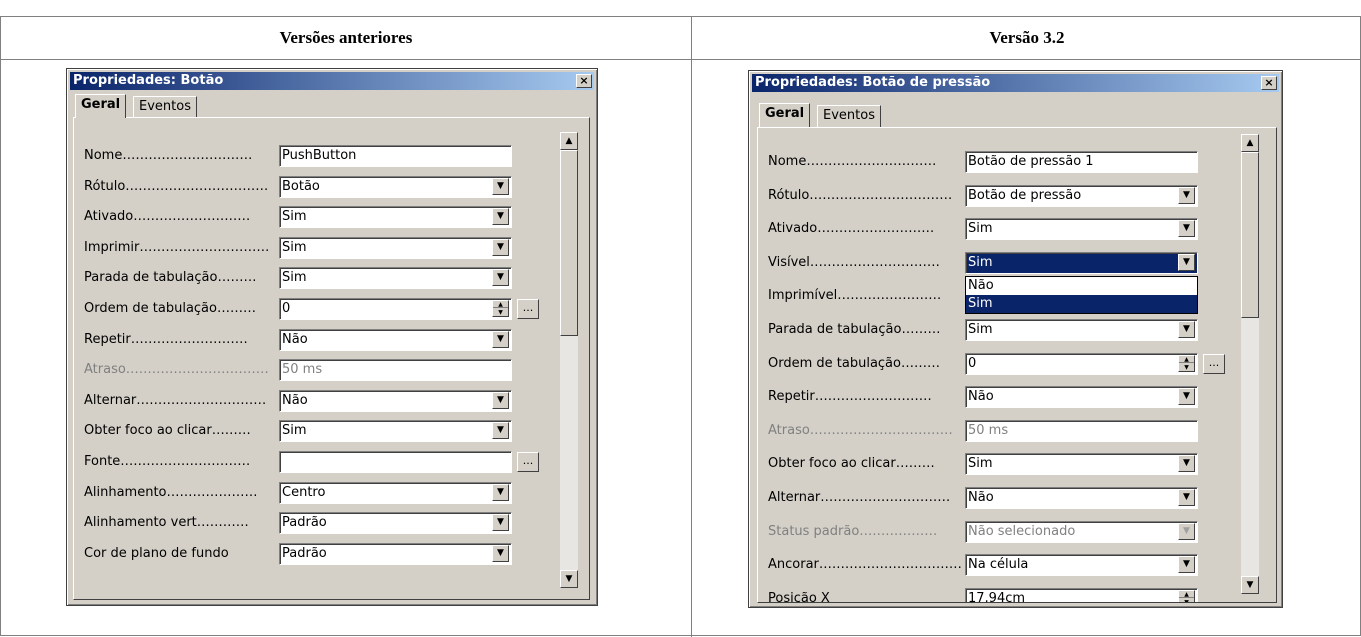 This screenshot has width=1361, height=637. Describe the element at coordinates (395, 156) in the screenshot. I see `property-value-field: PushButton` at that location.